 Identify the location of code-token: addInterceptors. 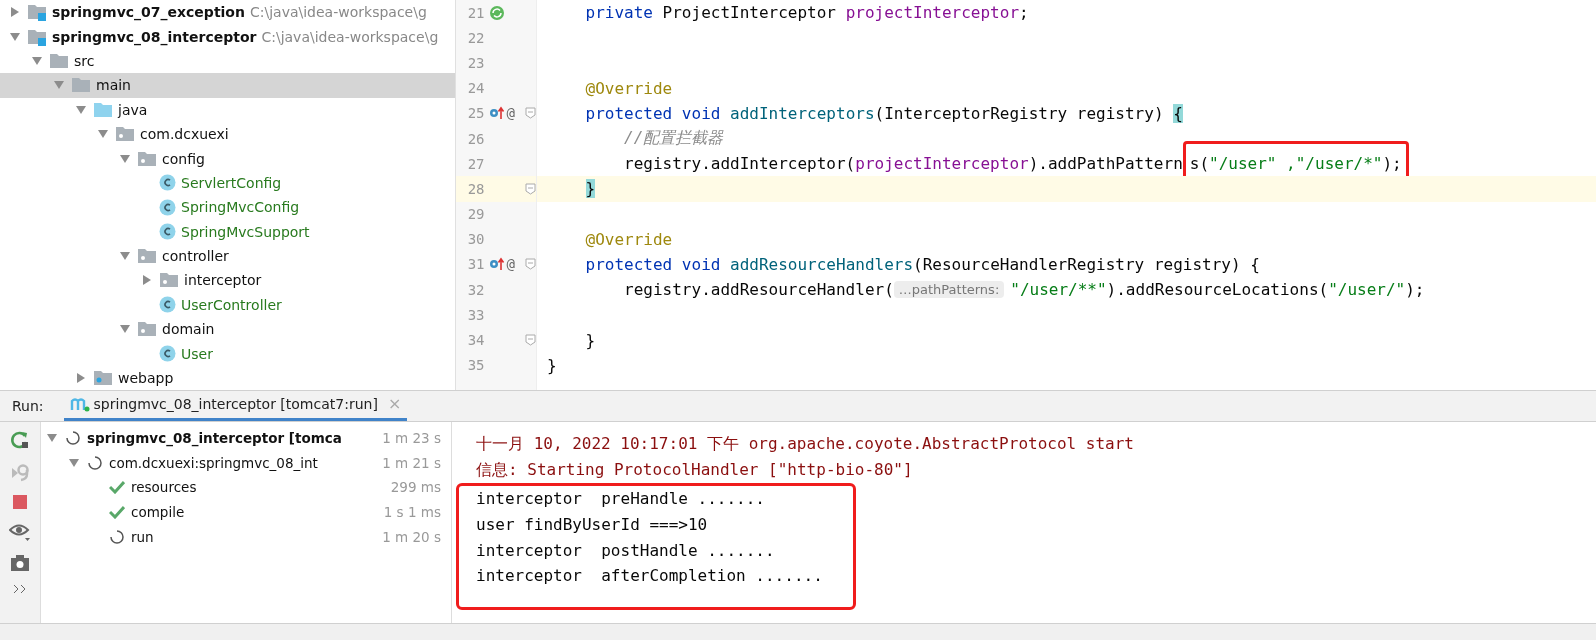
(802, 113).